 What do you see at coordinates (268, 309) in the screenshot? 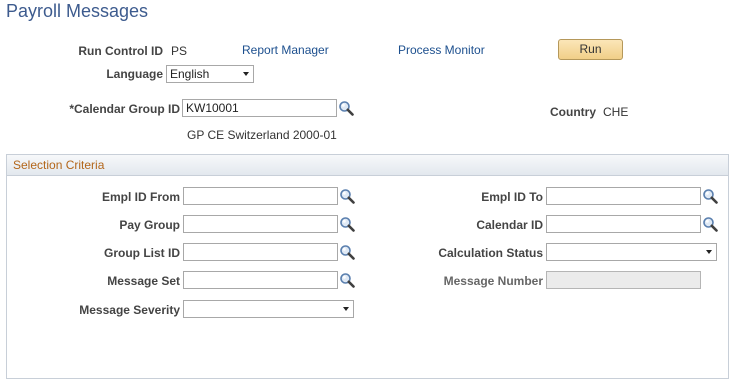
I see `message-severity-select` at bounding box center [268, 309].